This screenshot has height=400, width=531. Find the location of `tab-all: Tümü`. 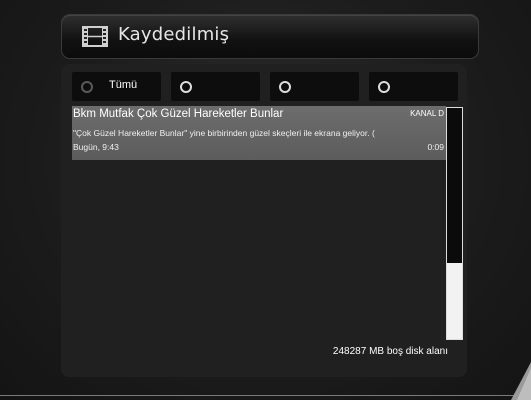

tab-all: Tümü is located at coordinates (116, 86).